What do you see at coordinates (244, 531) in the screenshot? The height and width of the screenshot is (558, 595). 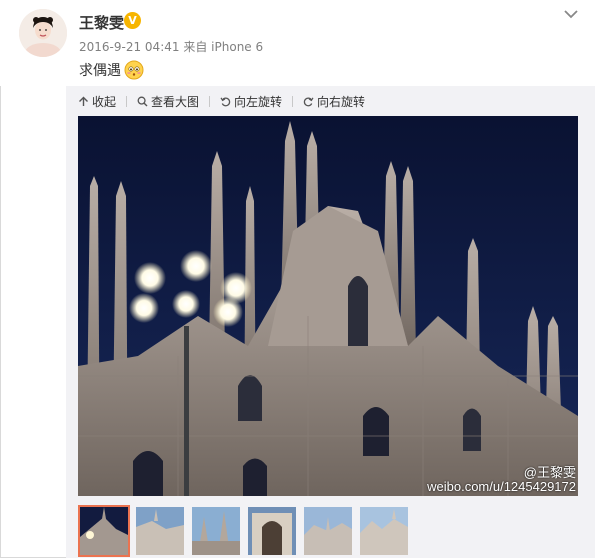 I see `thumbnail-strip` at bounding box center [244, 531].